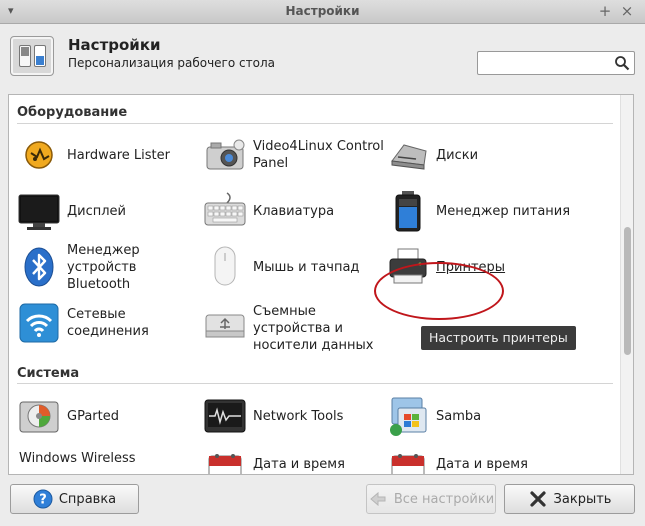 Image resolution: width=645 pixels, height=526 pixels. I want to click on display-icon, so click(39, 212).